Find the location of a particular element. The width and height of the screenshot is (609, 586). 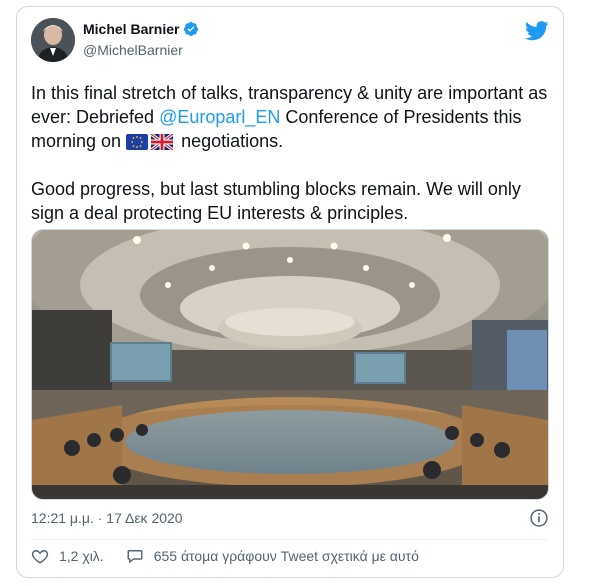

avatar is located at coordinates (53, 40).